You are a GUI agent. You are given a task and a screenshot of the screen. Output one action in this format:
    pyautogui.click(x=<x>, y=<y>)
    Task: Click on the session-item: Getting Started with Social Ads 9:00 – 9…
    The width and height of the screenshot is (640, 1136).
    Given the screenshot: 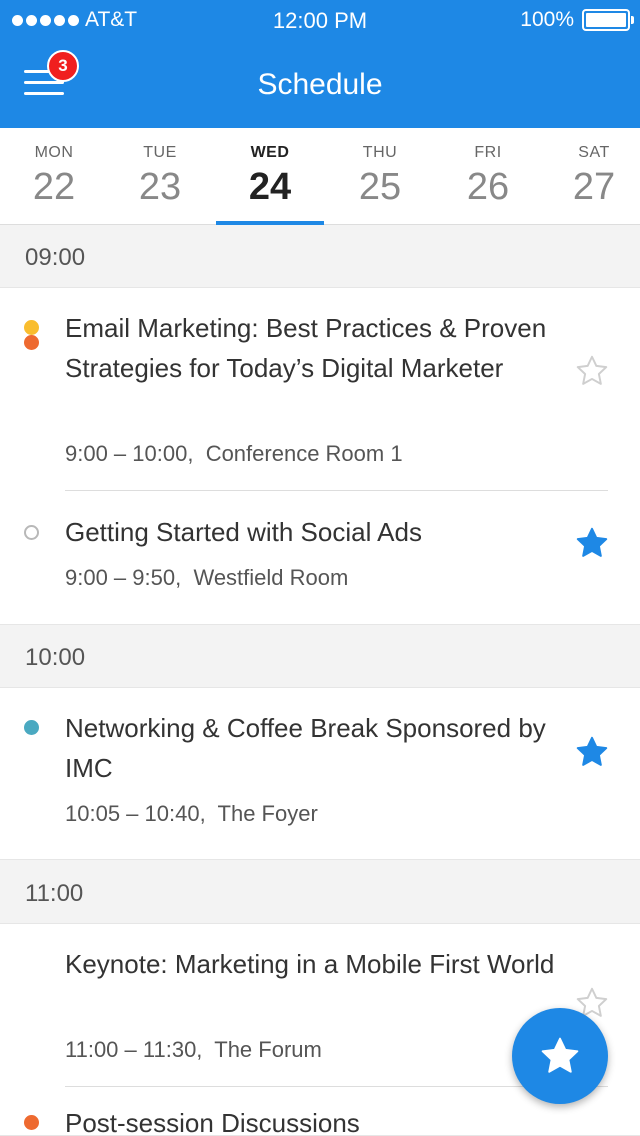 What is the action you would take?
    pyautogui.click(x=320, y=558)
    